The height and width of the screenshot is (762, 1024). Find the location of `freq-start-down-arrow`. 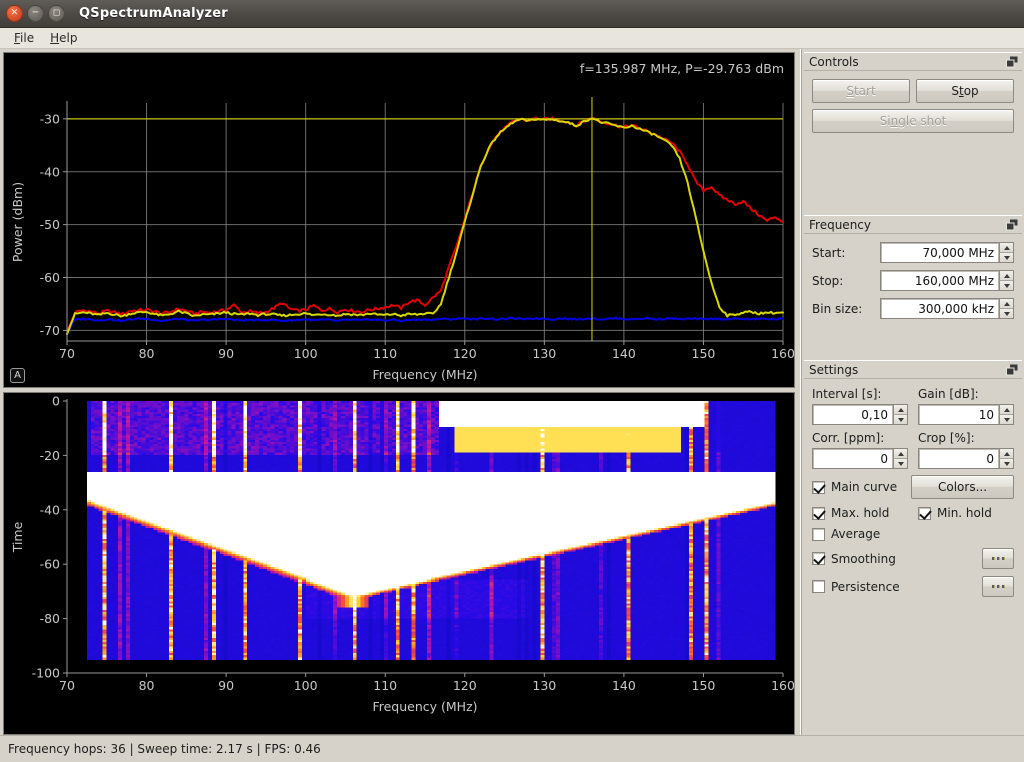

freq-start-down-arrow is located at coordinates (1006, 257).